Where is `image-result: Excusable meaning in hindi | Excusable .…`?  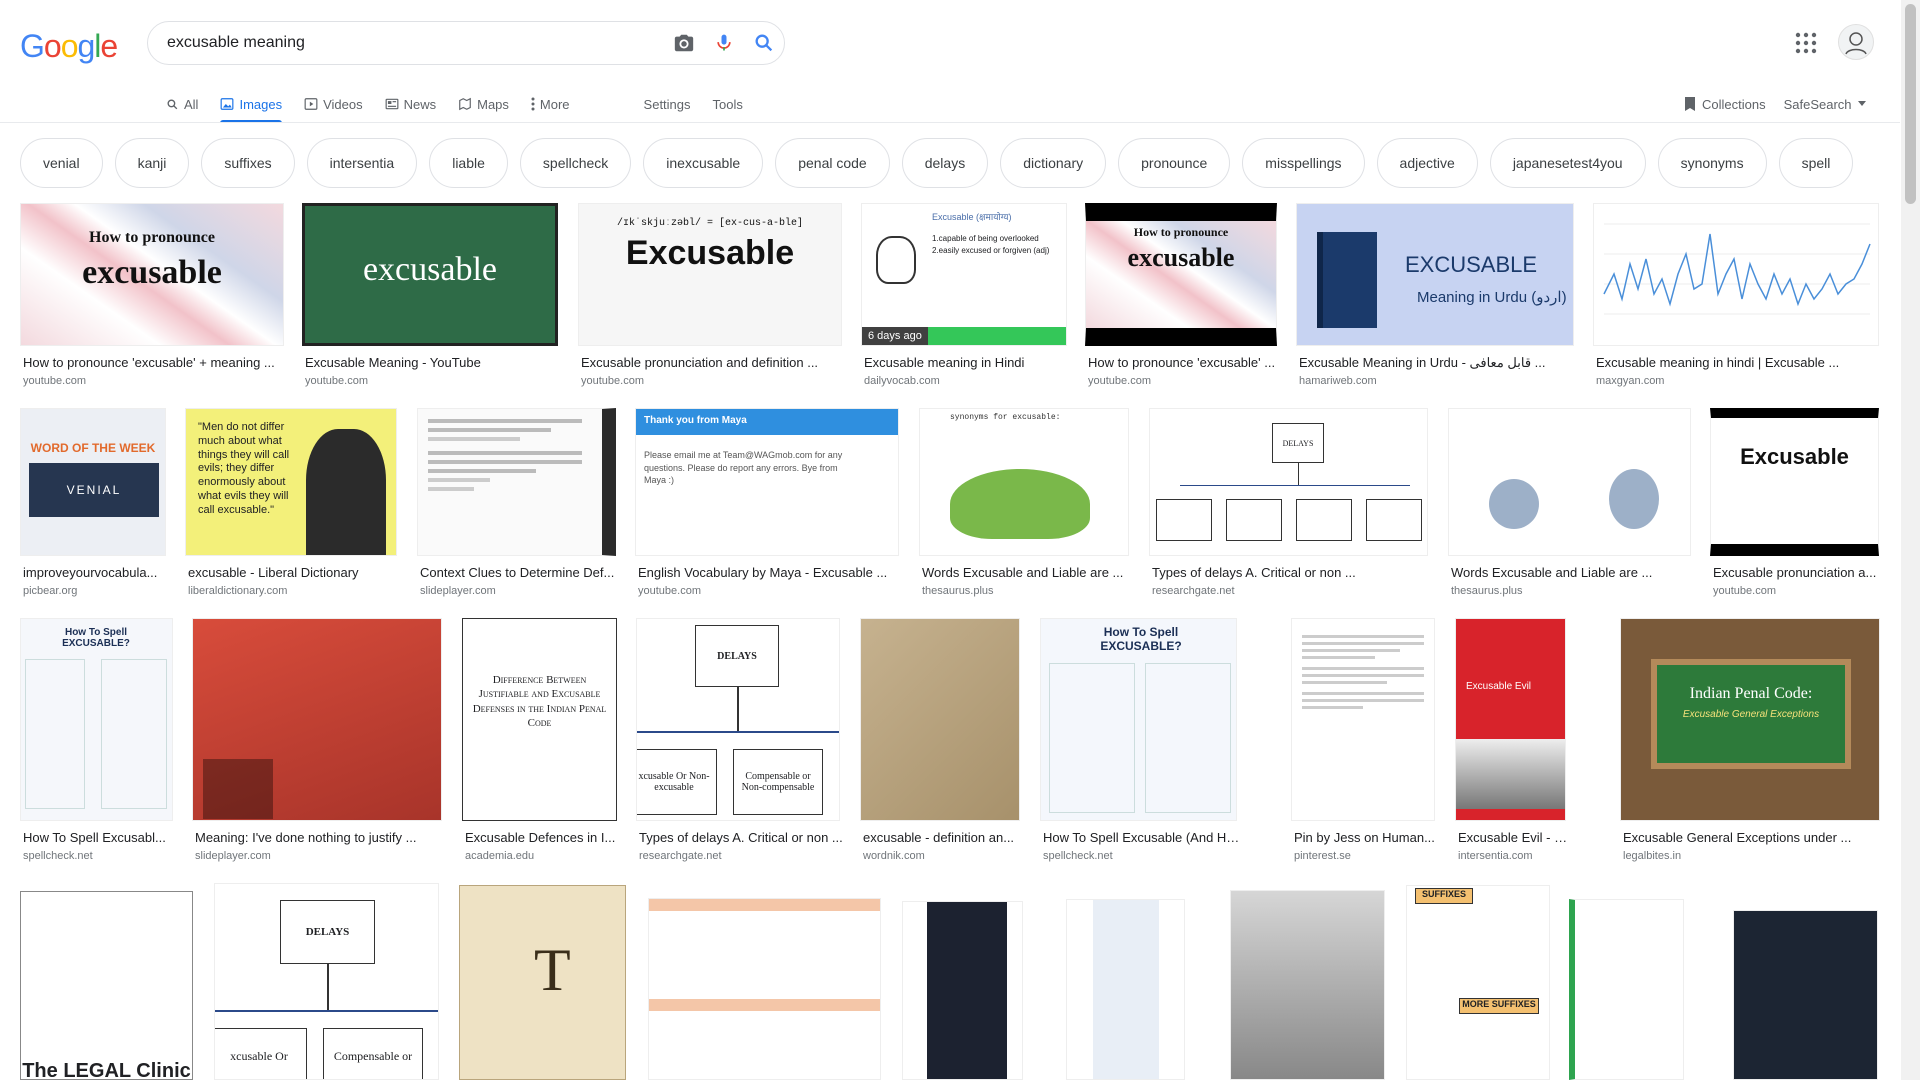
image-result: Excusable meaning in hindi | Excusable .… is located at coordinates (1736, 295).